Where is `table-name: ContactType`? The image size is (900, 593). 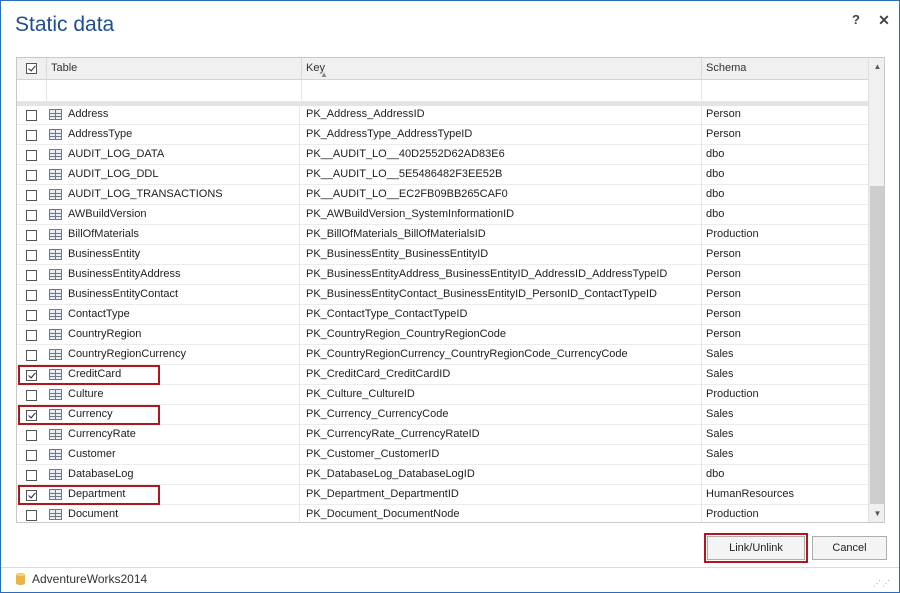 table-name: ContactType is located at coordinates (184, 315).